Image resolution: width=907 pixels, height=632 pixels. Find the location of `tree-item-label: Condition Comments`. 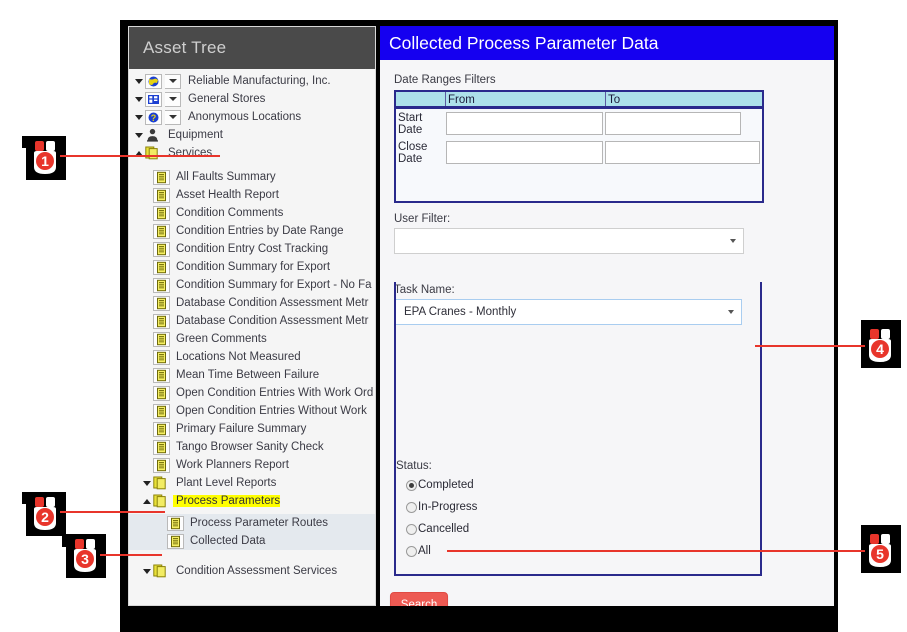

tree-item-label: Condition Comments is located at coordinates (230, 213).